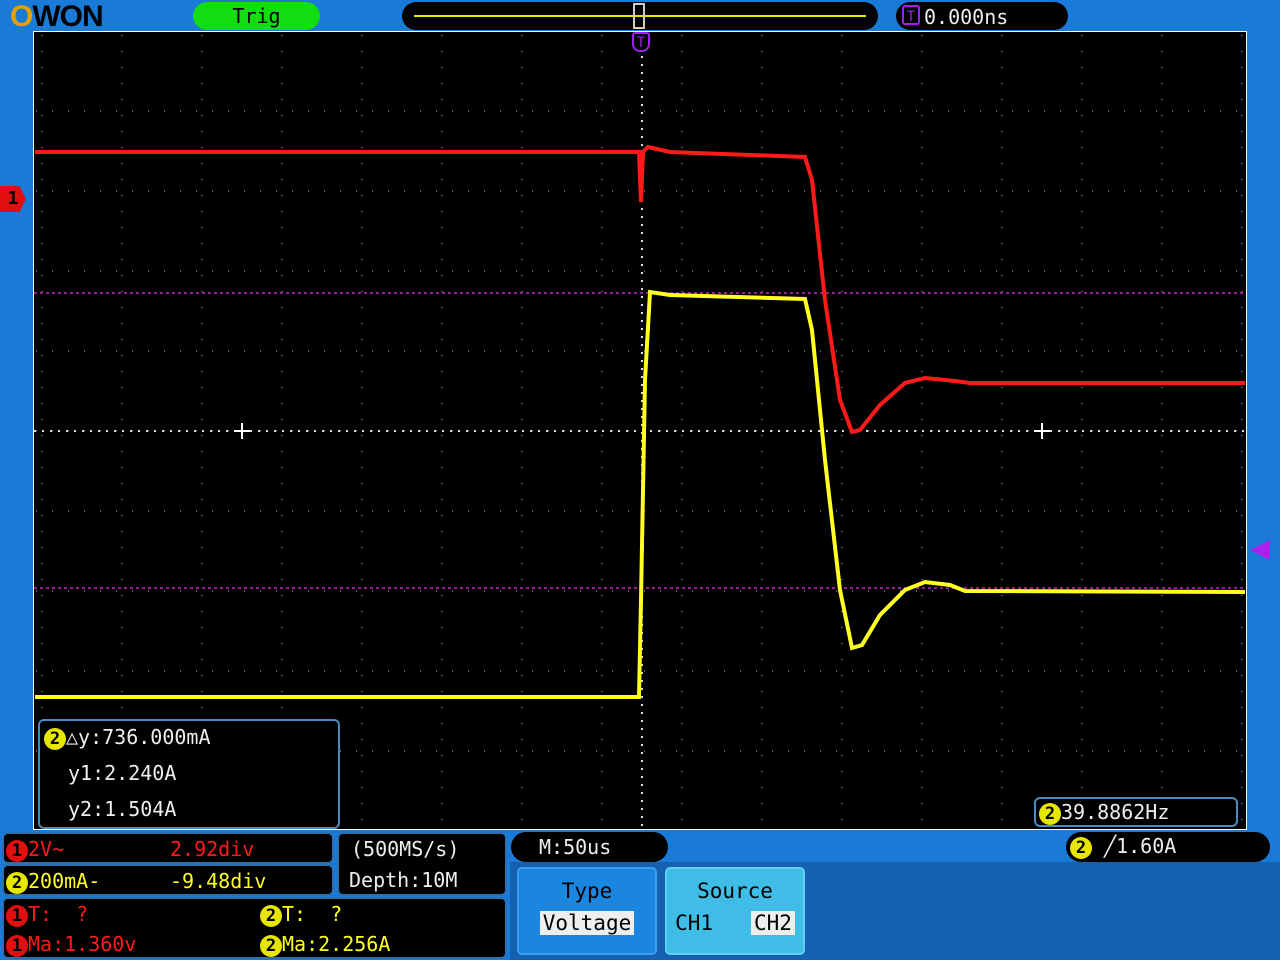 This screenshot has height=960, width=1280. I want to click on view-window-marker, so click(639, 16).